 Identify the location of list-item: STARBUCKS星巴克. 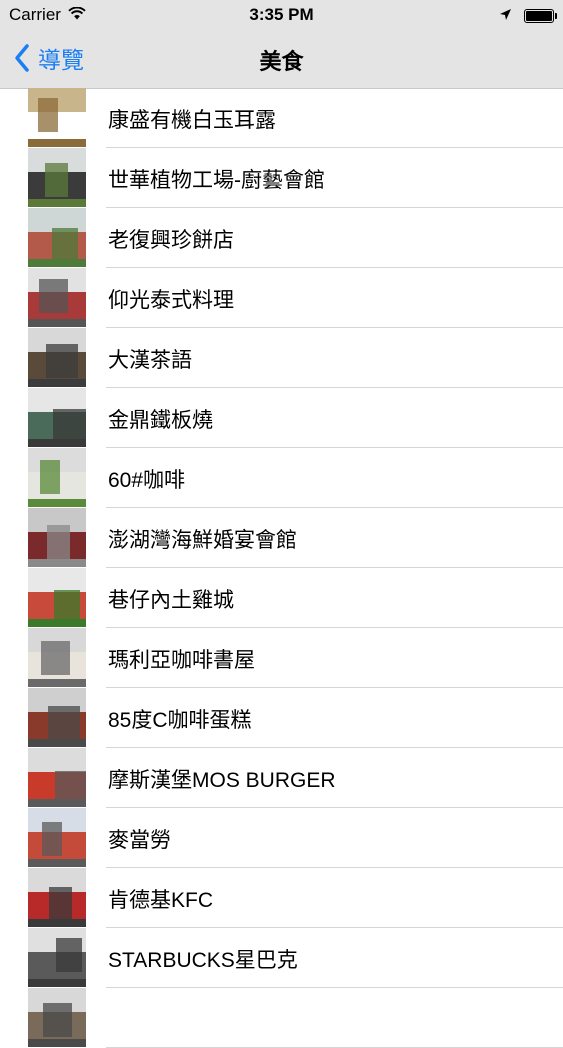
(281, 958).